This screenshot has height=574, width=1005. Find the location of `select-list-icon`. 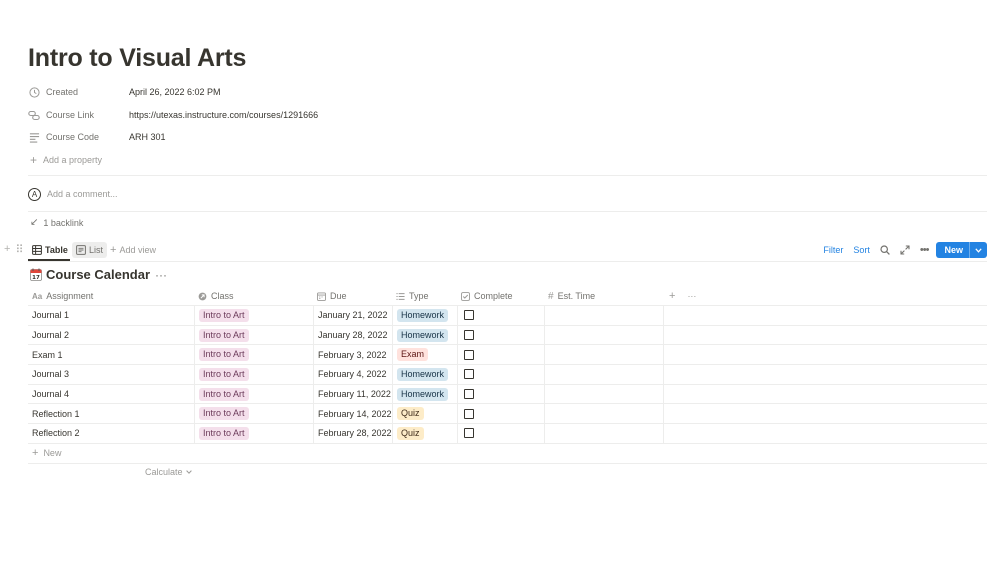

select-list-icon is located at coordinates (400, 296).